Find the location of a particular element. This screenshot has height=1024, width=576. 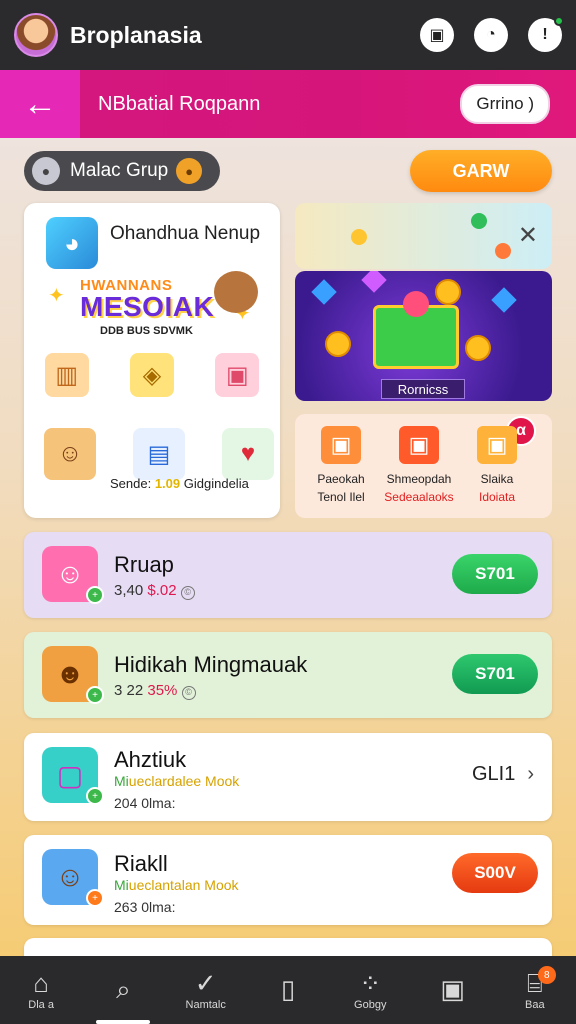

promo-bottom-row: ☺ ▤ ♥ is located at coordinates (159, 454).